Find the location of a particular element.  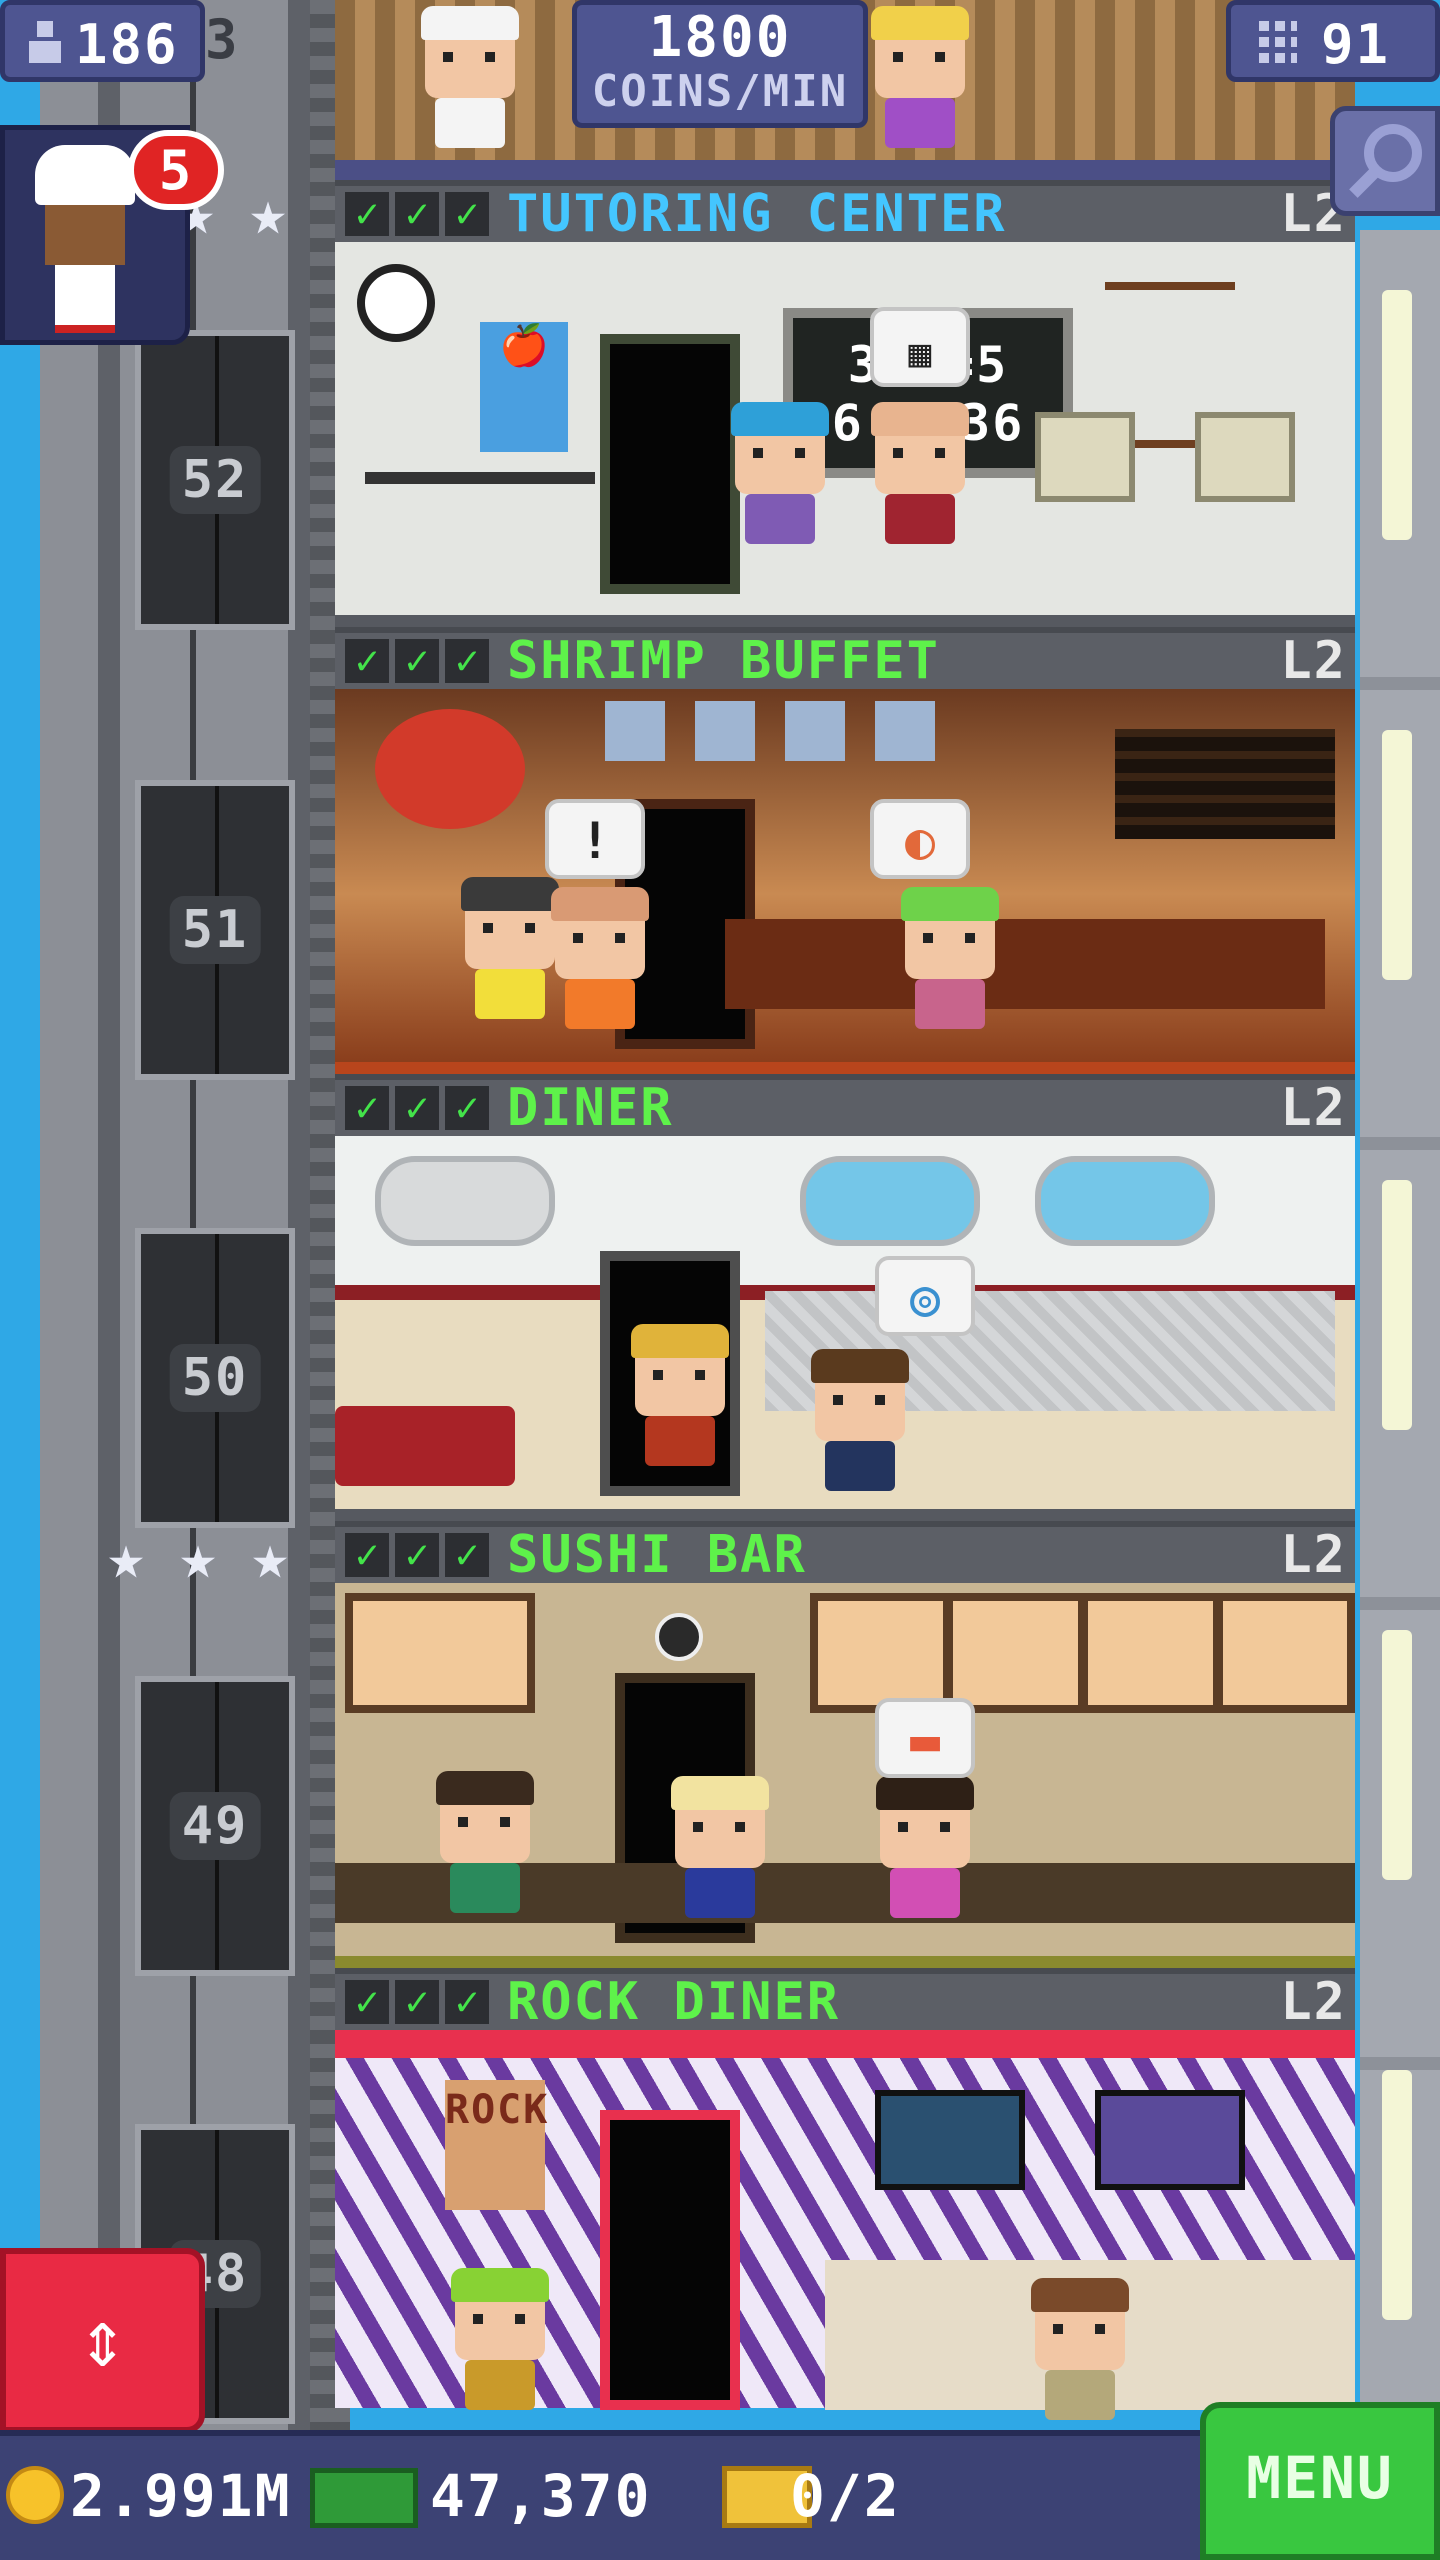

elevator-door-52: 52 is located at coordinates (215, 480).